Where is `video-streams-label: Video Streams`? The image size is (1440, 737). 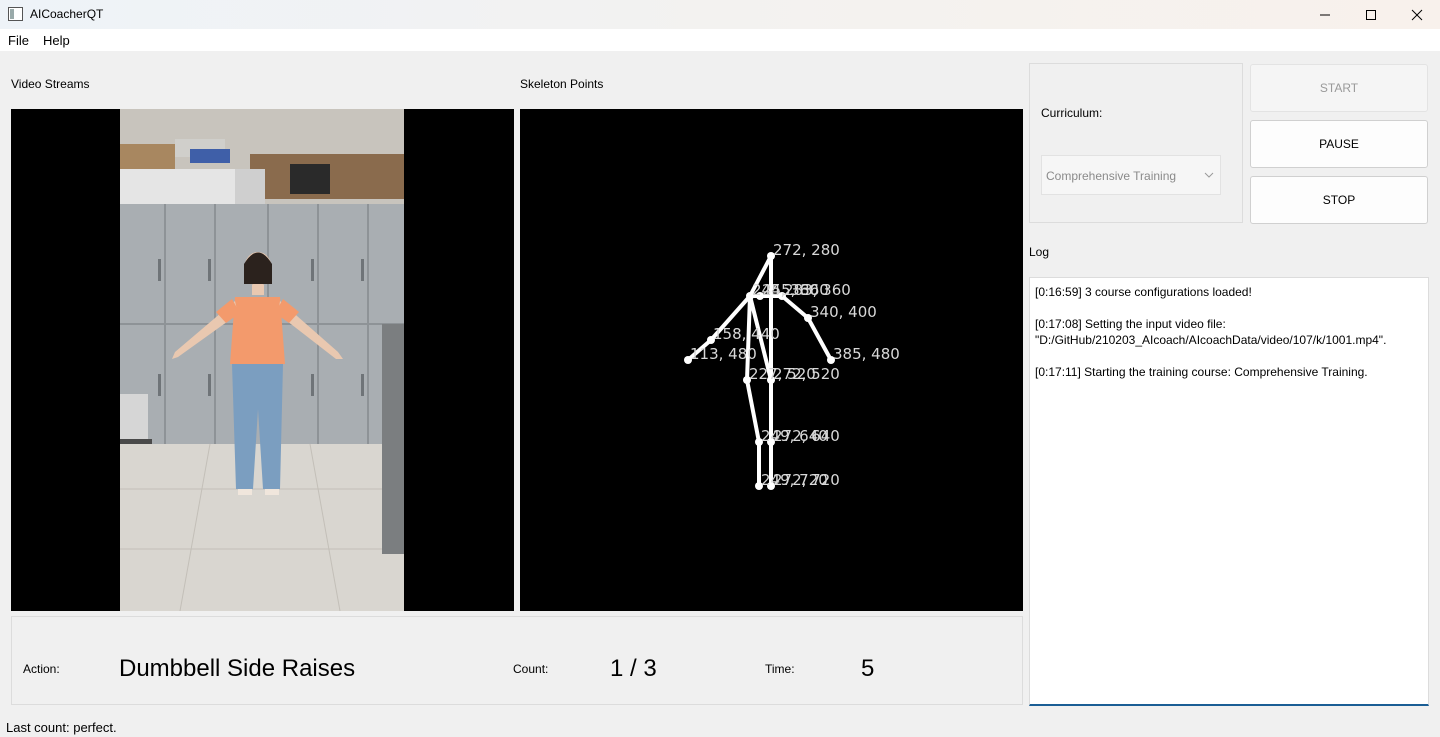
video-streams-label: Video Streams is located at coordinates (50, 84).